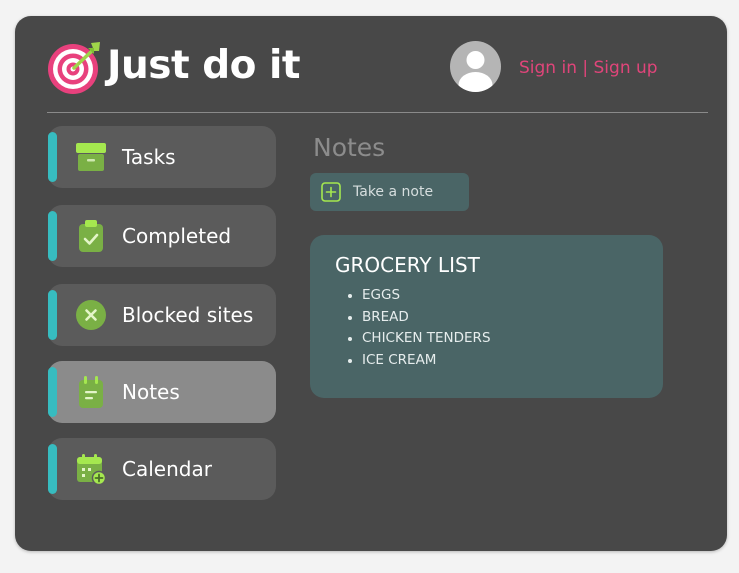 This screenshot has width=739, height=573. What do you see at coordinates (204, 65) in the screenshot?
I see `app-title: Just do it` at bounding box center [204, 65].